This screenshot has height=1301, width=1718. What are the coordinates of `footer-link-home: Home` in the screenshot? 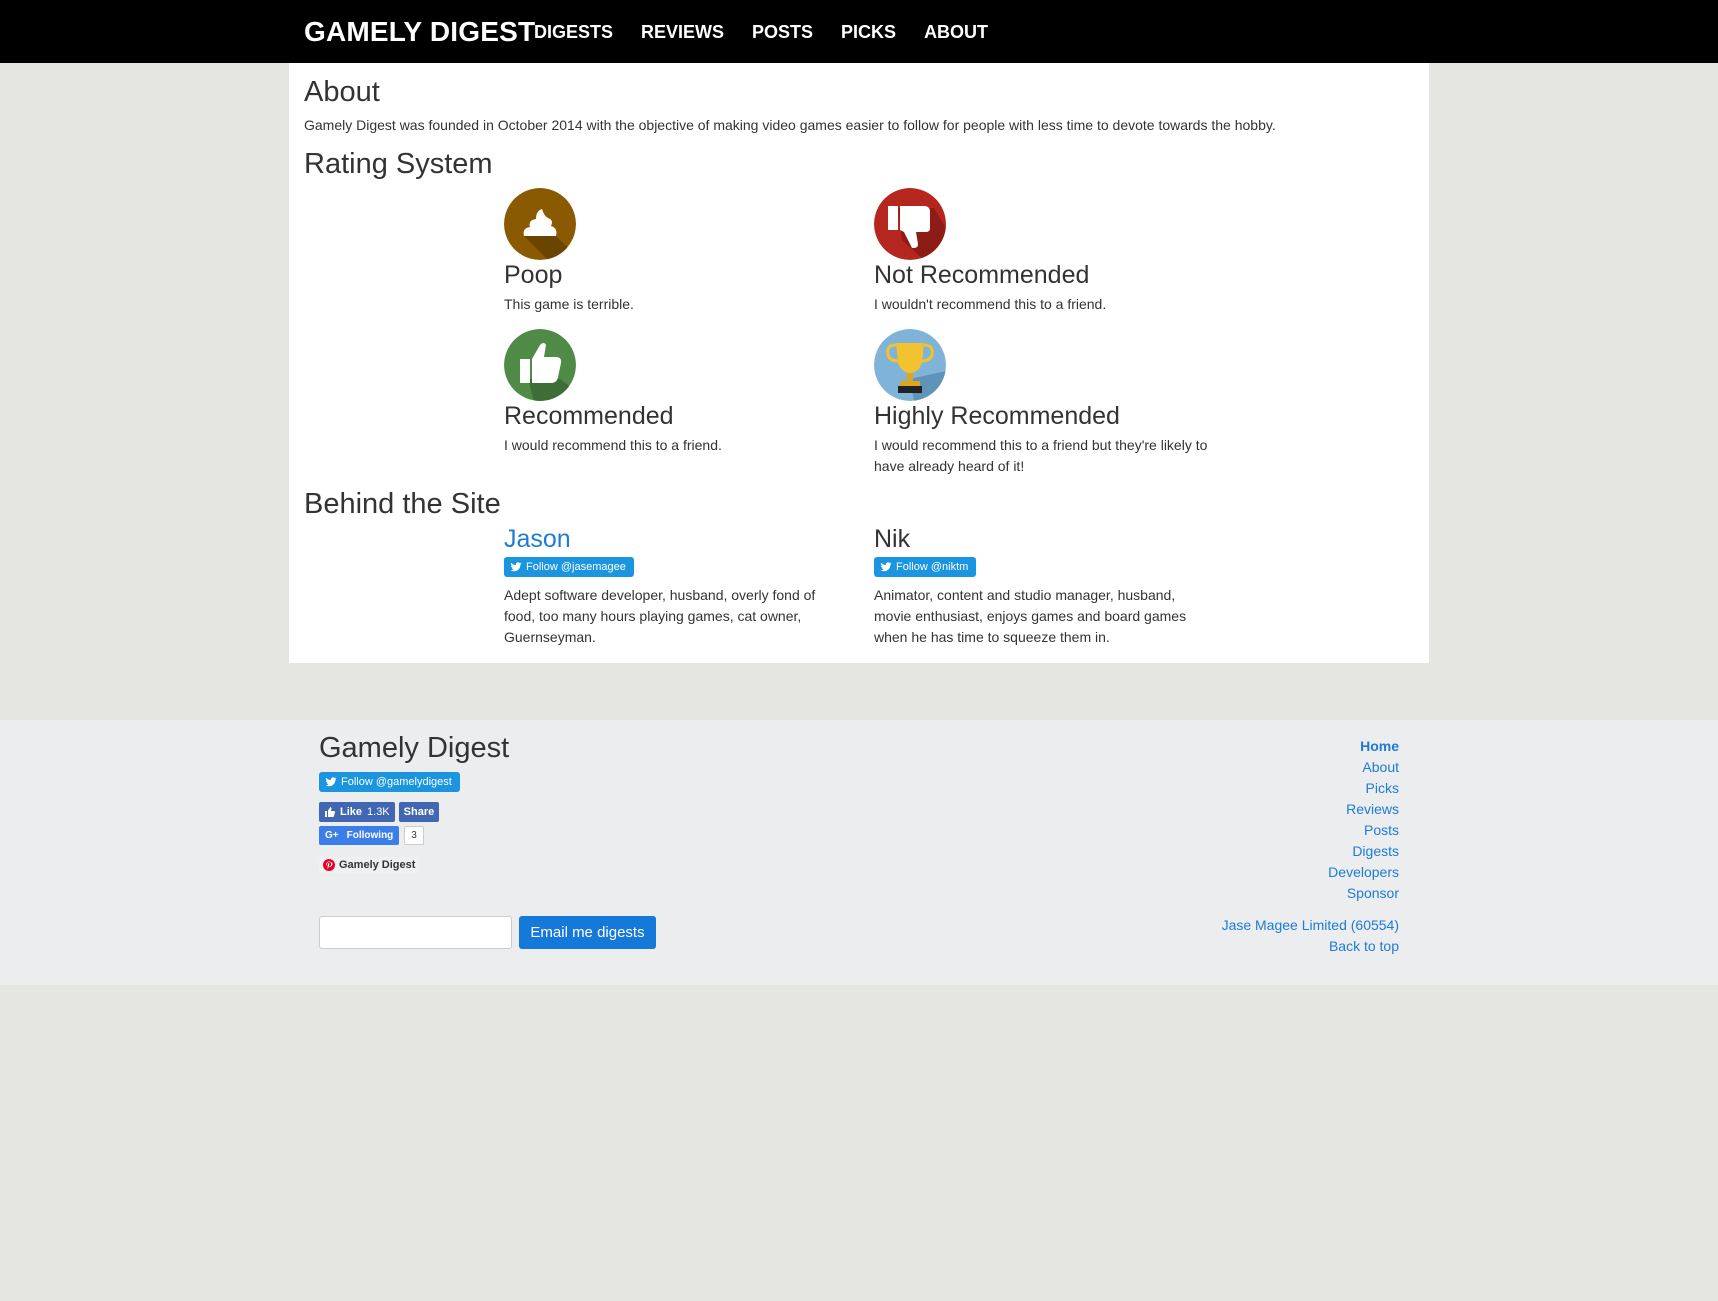 It's located at (1363, 746).